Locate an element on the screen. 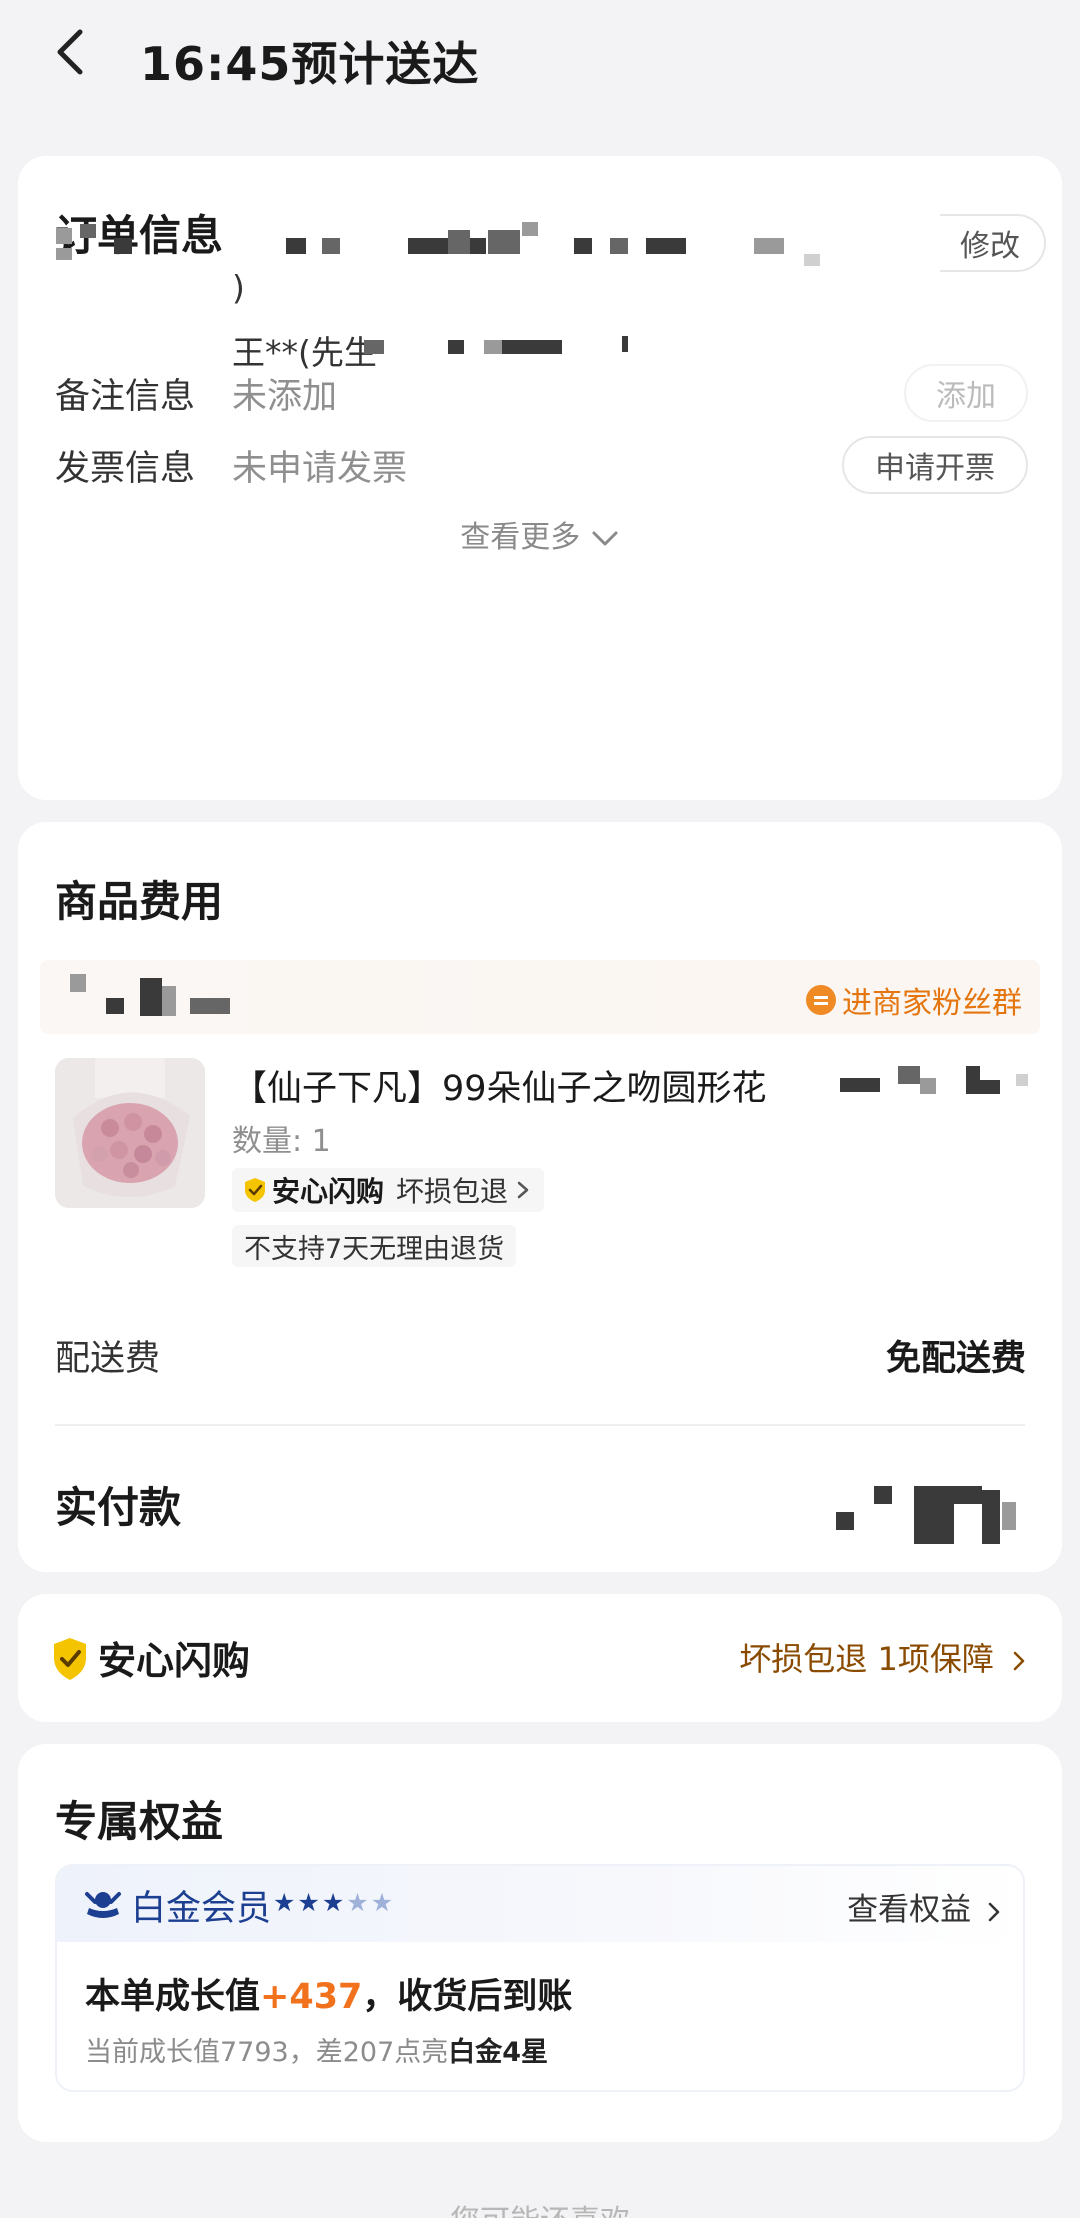 The image size is (1080, 2218). assure-tag-label: 坏损包退 is located at coordinates (452, 1191).